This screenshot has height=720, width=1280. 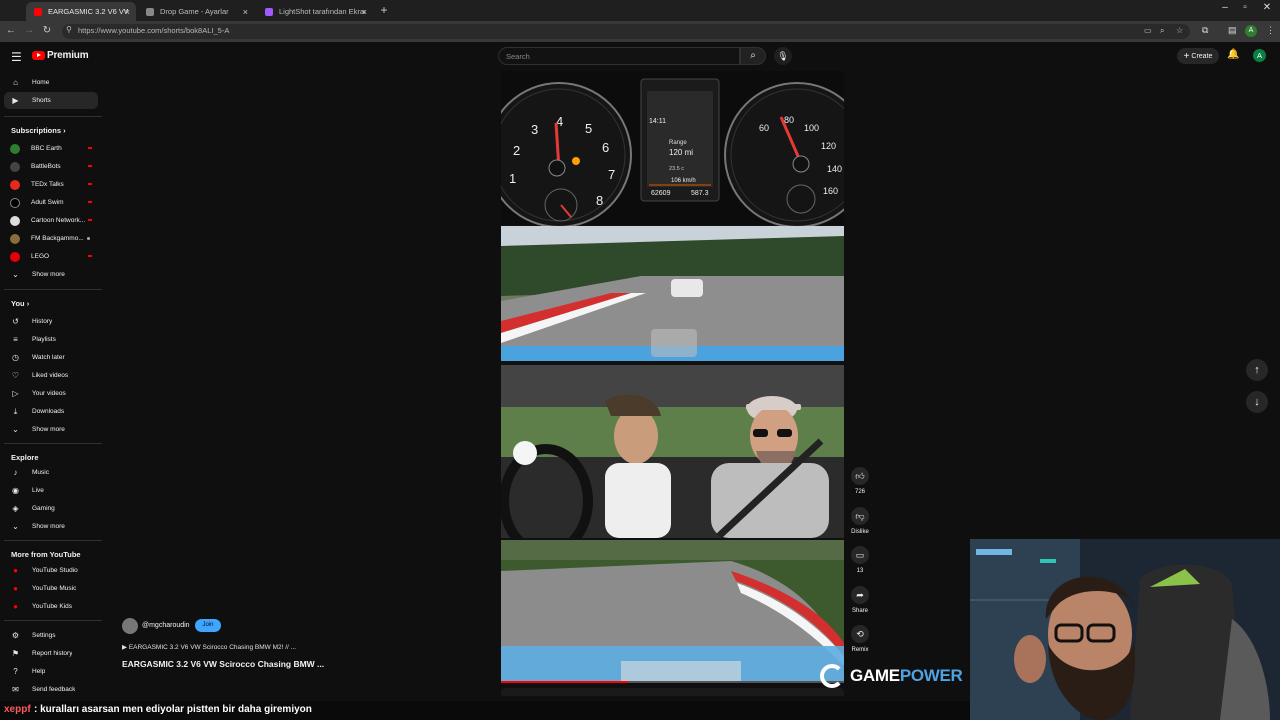 What do you see at coordinates (1205, 30) in the screenshot?
I see `extensions-icon: ⧉` at bounding box center [1205, 30].